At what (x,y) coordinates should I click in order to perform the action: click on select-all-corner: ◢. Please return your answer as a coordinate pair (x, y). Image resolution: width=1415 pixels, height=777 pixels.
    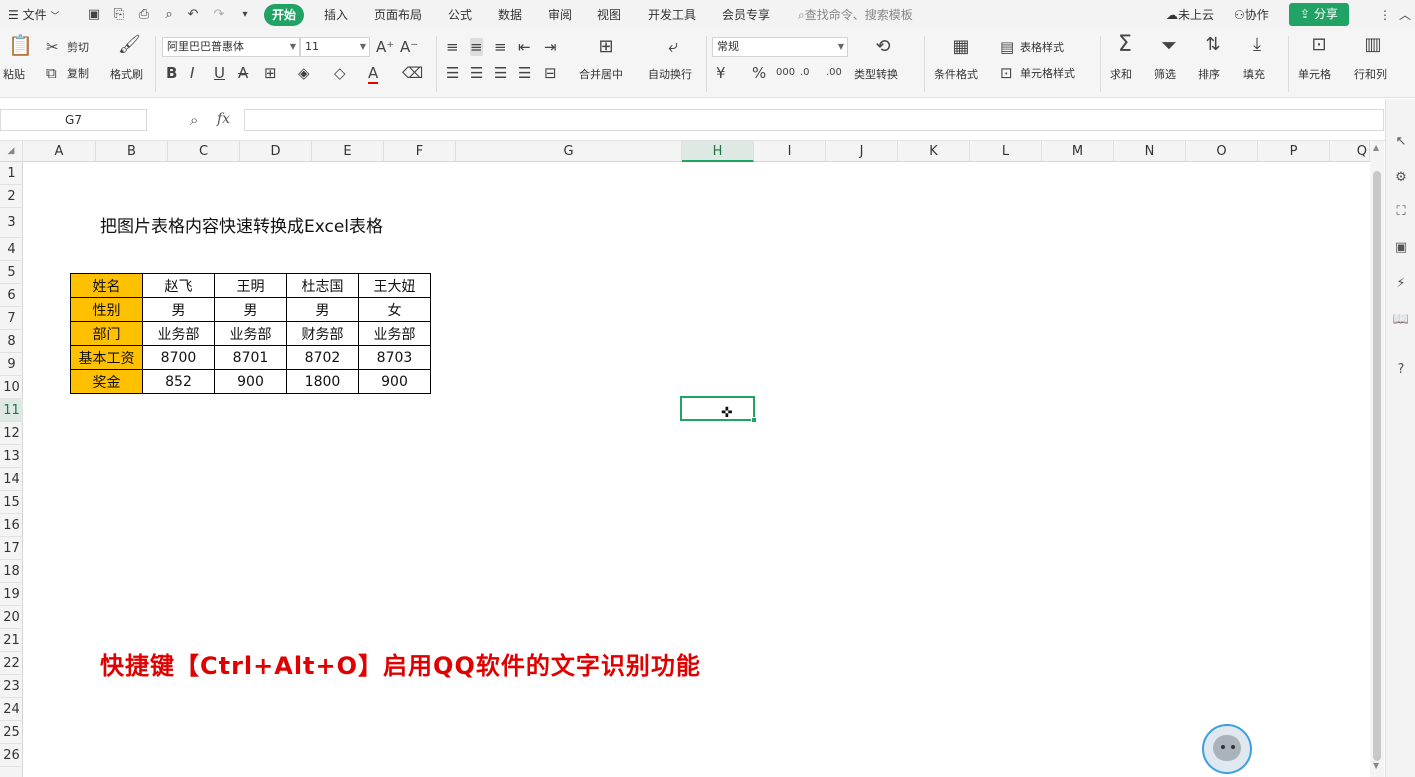
    Looking at the image, I should click on (11, 151).